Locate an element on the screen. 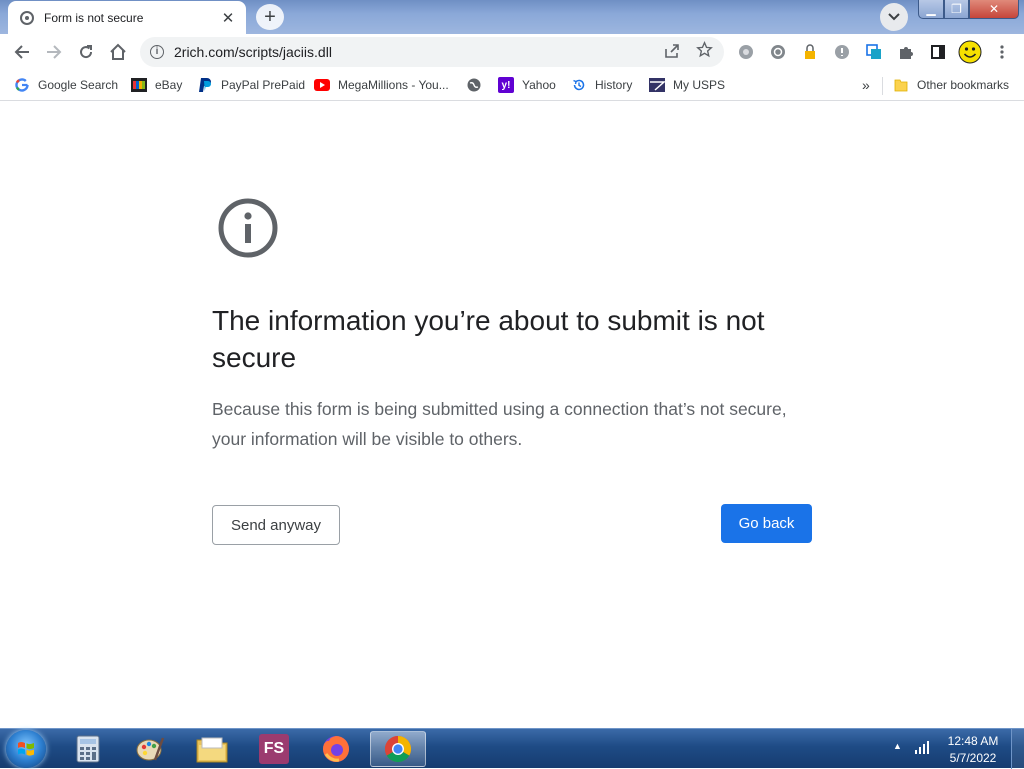 The image size is (1024, 769). forward-arrow-icon is located at coordinates (54, 52).